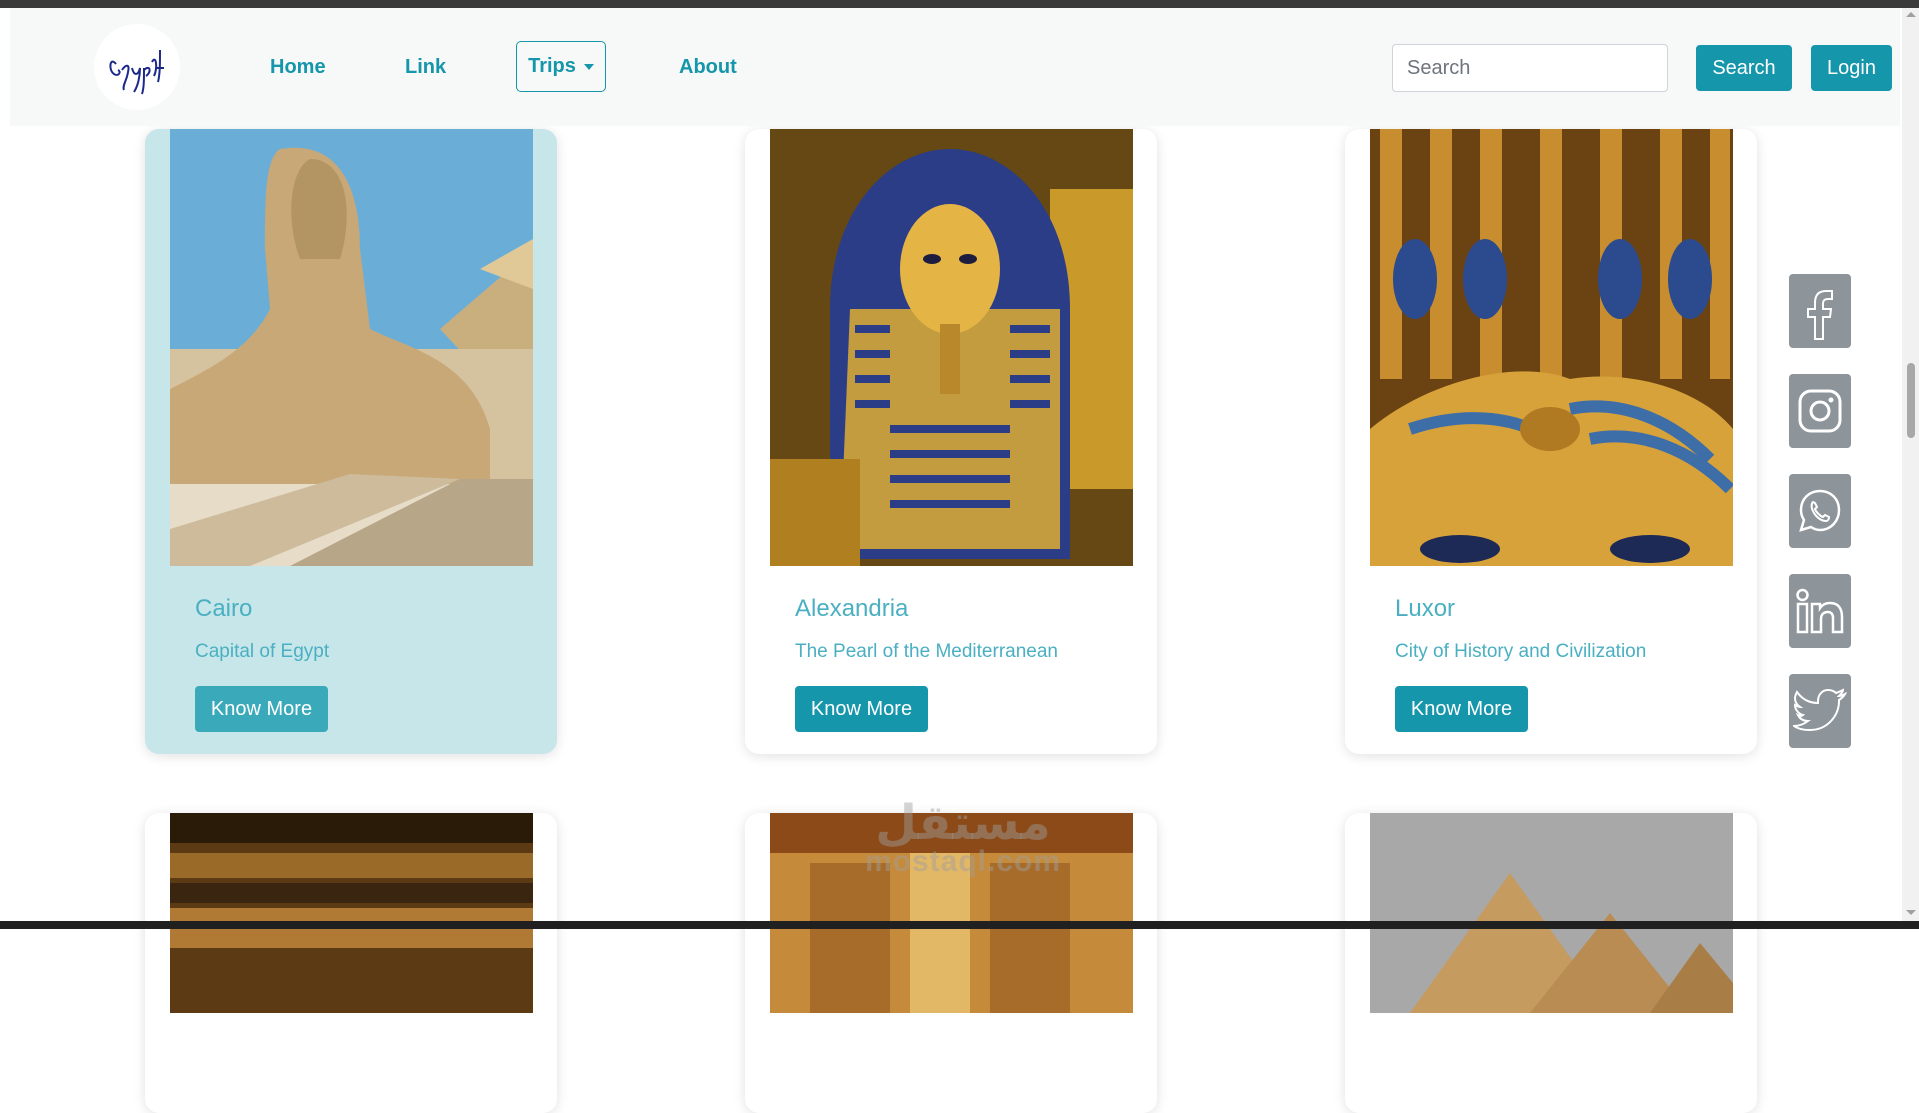 This screenshot has height=1113, width=1919. I want to click on search-input, so click(1530, 68).